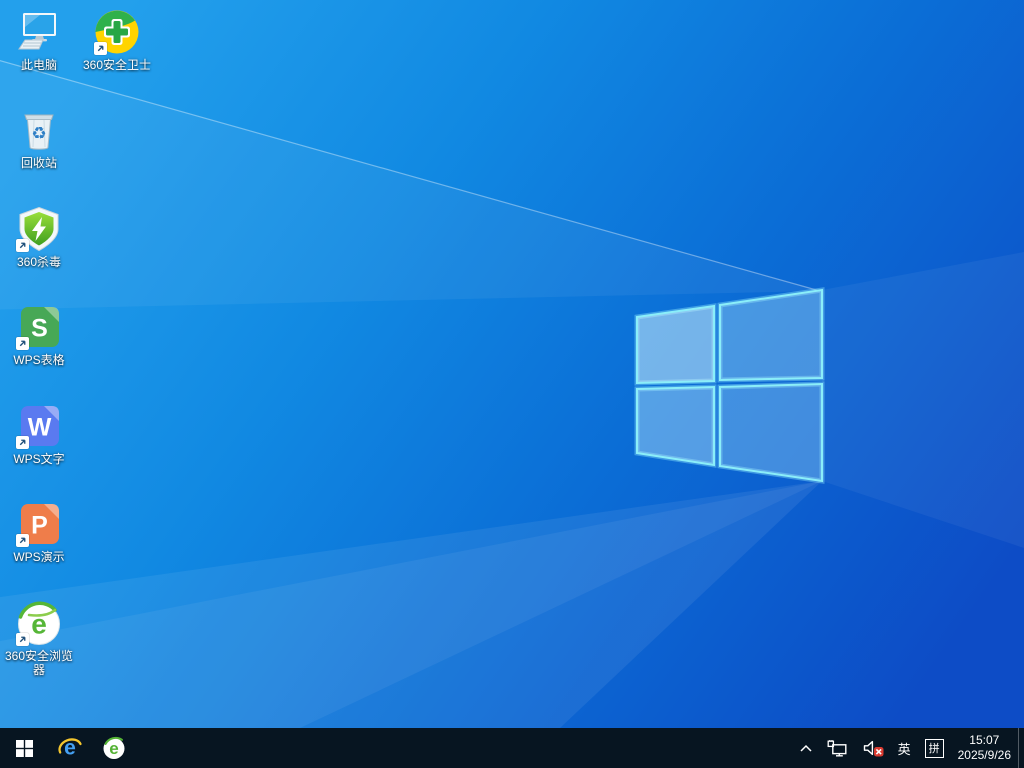 The image size is (1024, 768). Describe the element at coordinates (39, 526) in the screenshot. I see `wps-letter: P` at that location.